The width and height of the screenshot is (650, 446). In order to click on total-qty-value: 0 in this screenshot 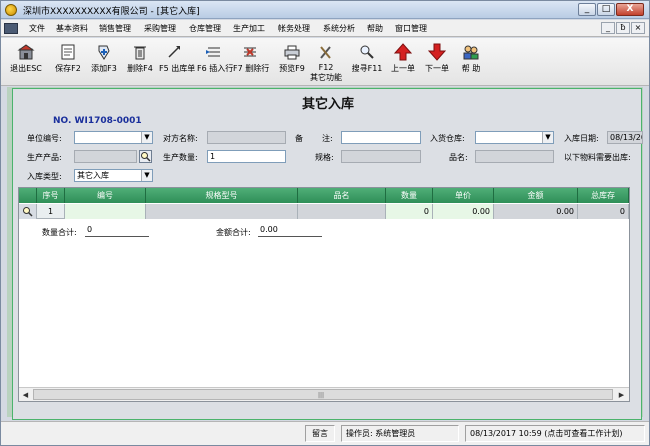, I will do `click(117, 230)`.